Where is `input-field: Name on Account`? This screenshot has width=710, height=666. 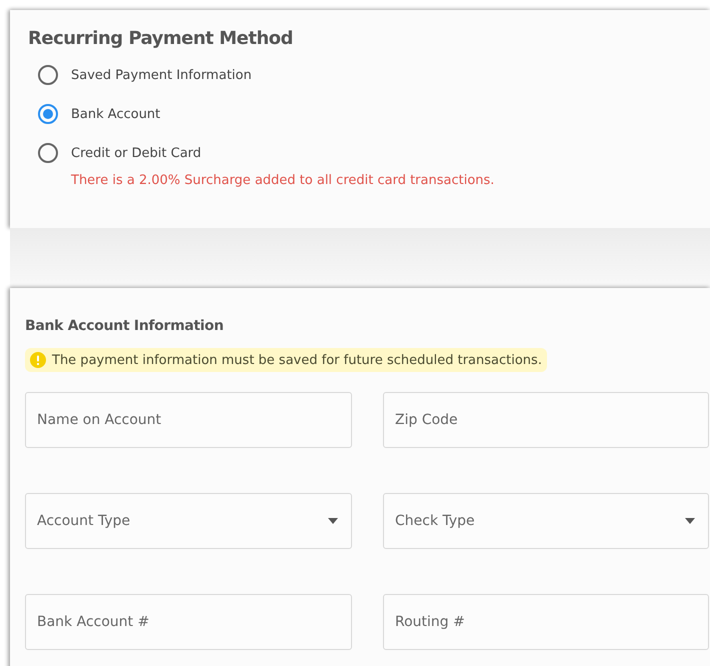
input-field: Name on Account is located at coordinates (188, 420).